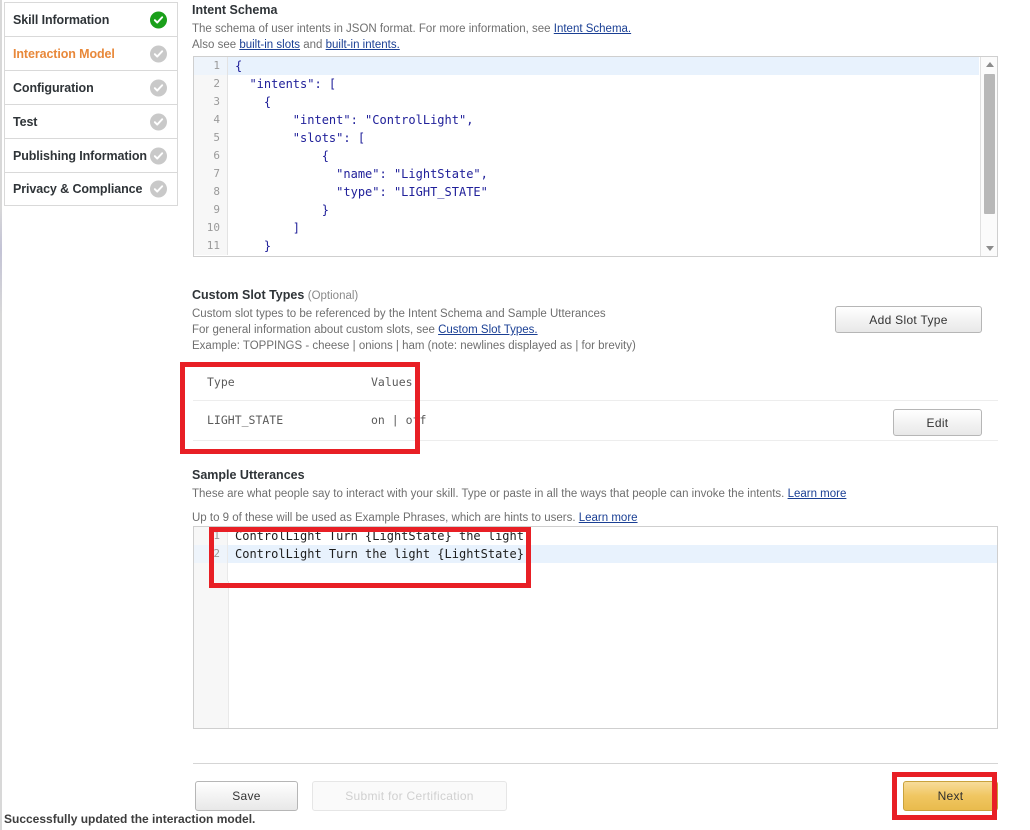 This screenshot has height=830, width=1030. I want to click on utterance-text: ControlLight Turn {LightState} the light, so click(379, 536).